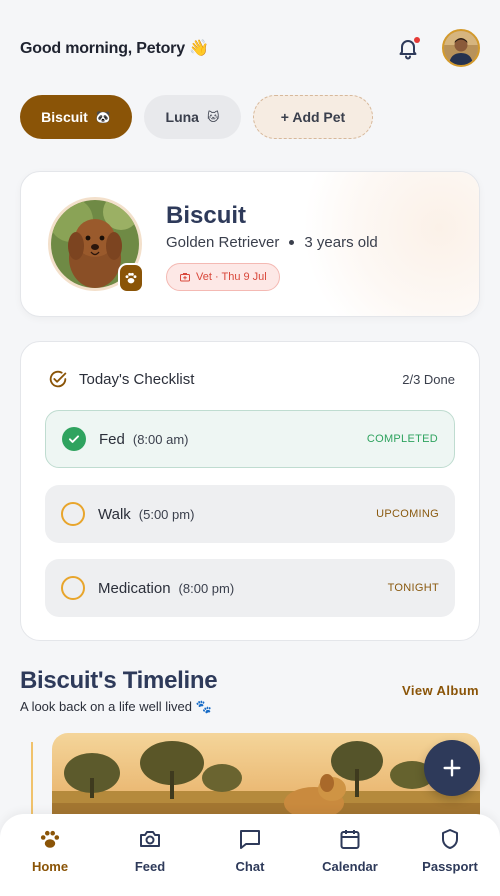 The width and height of the screenshot is (500, 896). What do you see at coordinates (103, 117) in the screenshot?
I see `panda-emoji: 🐼` at bounding box center [103, 117].